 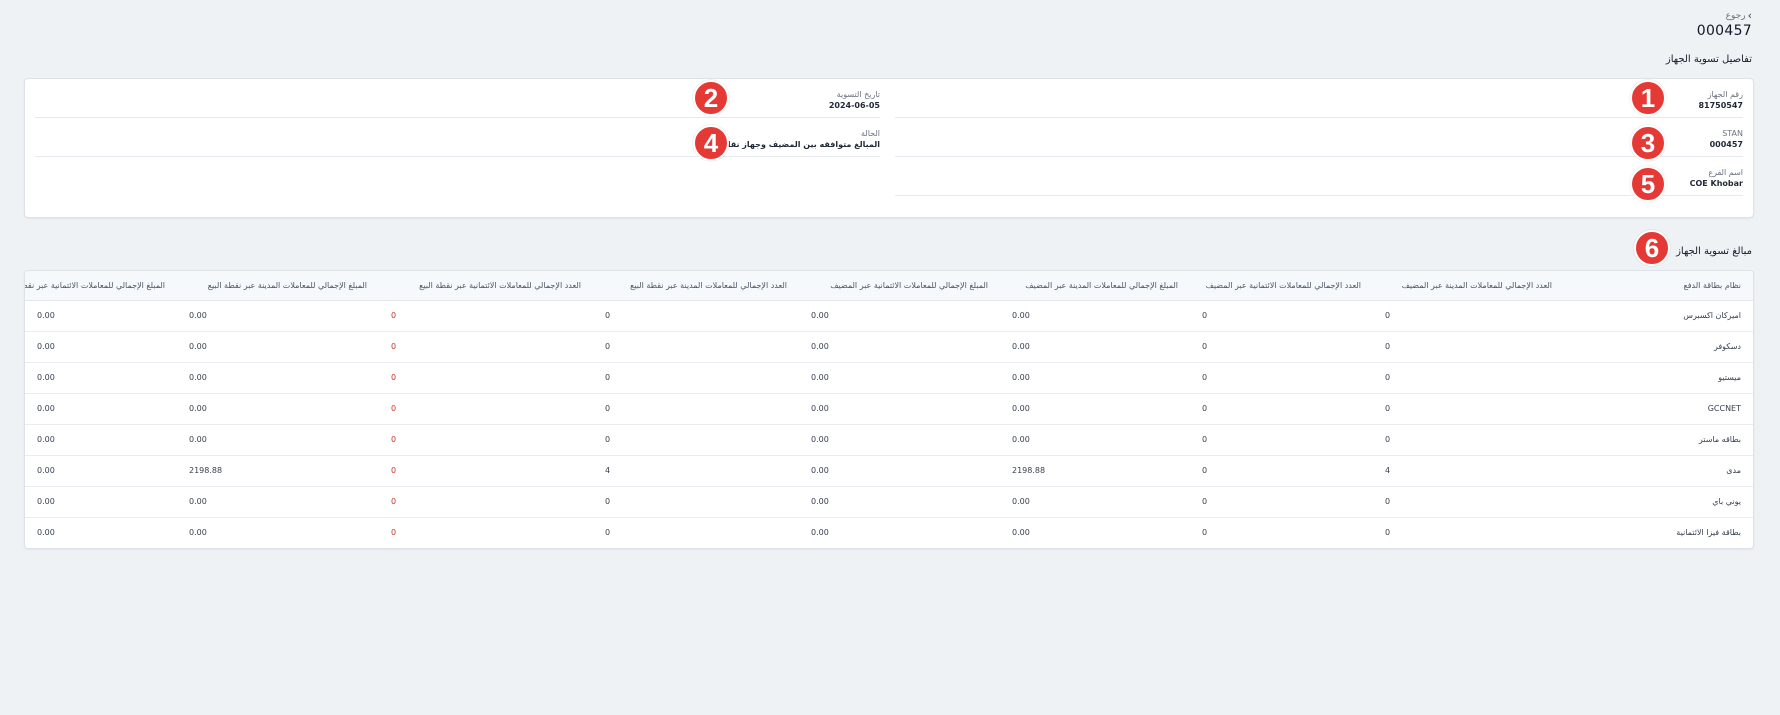 I want to click on field-value: COE Khobar, so click(x=1716, y=183).